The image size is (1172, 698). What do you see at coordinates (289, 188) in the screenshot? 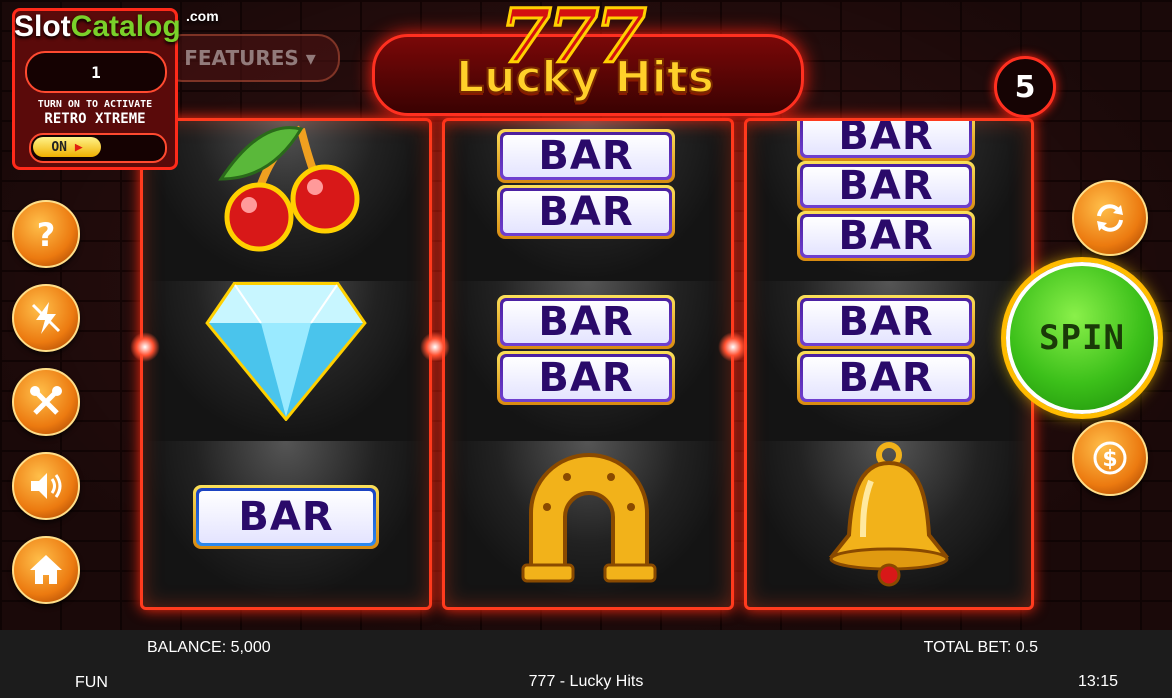
I see `cherry-symbol` at bounding box center [289, 188].